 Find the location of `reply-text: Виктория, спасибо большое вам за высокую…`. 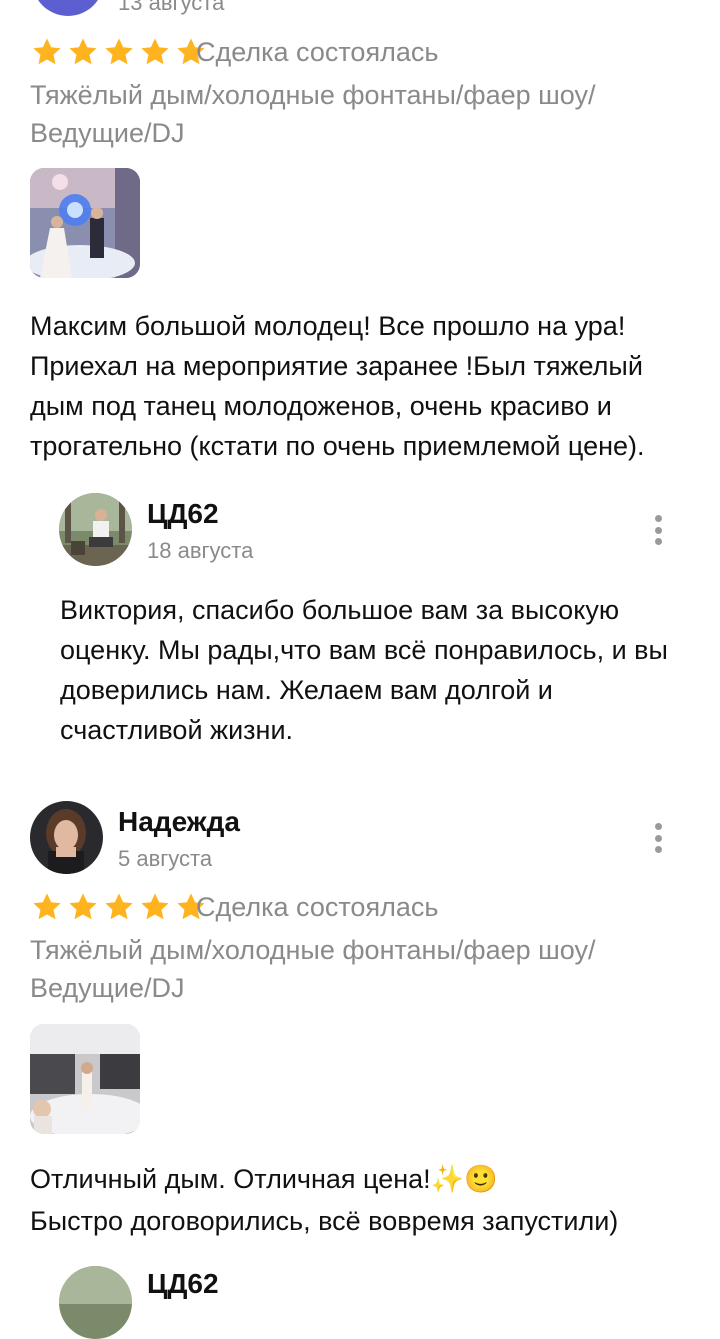

reply-text: Виктория, спасибо большое вам за высокую… is located at coordinates (364, 670).